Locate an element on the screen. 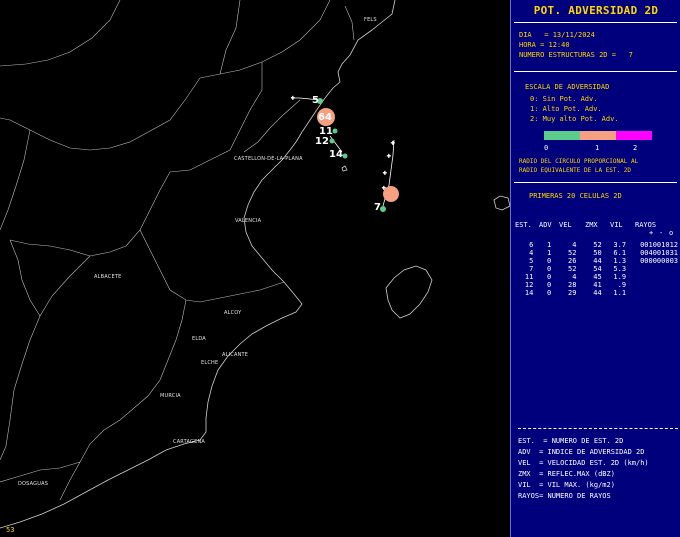 The image size is (680, 537). frame-number: 53 is located at coordinates (10, 530).